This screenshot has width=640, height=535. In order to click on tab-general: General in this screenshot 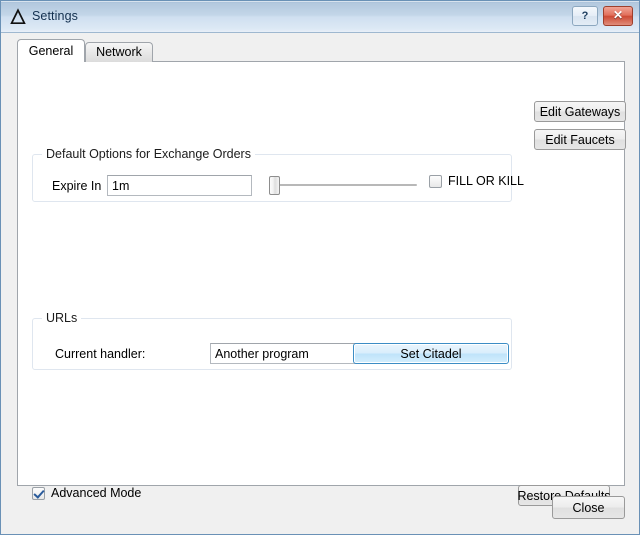, I will do `click(51, 50)`.